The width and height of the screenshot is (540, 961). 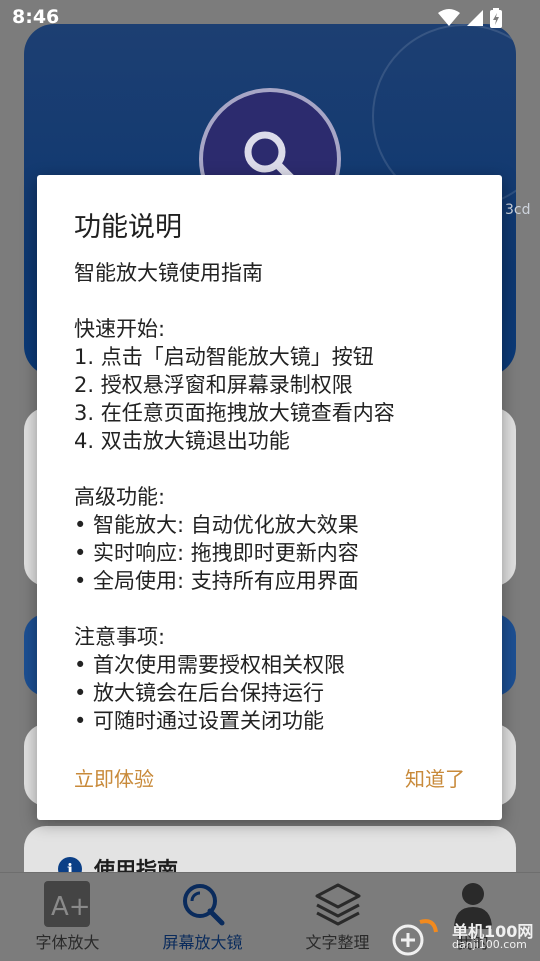 What do you see at coordinates (120, 329) in the screenshot?
I see `quick-start-heading: 快速开始:` at bounding box center [120, 329].